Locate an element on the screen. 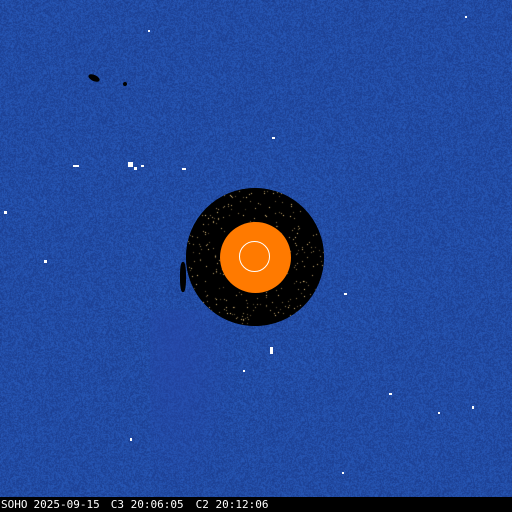  status-bar: SOHO 2025-09-15 C3 20:06:05 C2 20:12:06 is located at coordinates (256, 504).